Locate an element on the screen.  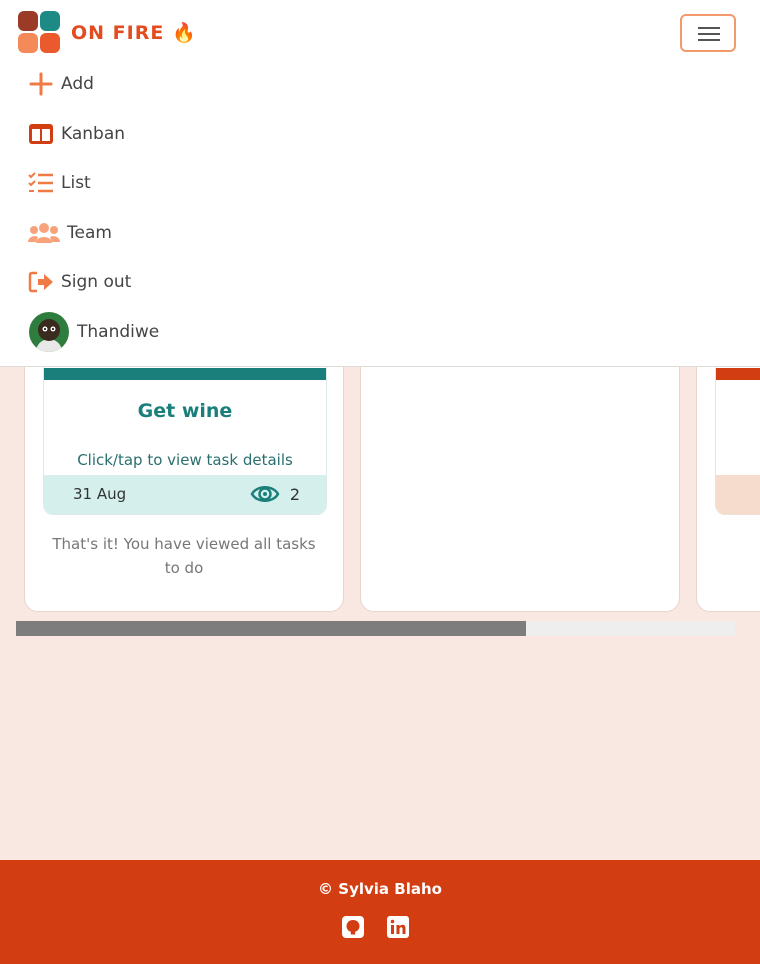
nav-item-kanban: Kanban is located at coordinates (76, 134).